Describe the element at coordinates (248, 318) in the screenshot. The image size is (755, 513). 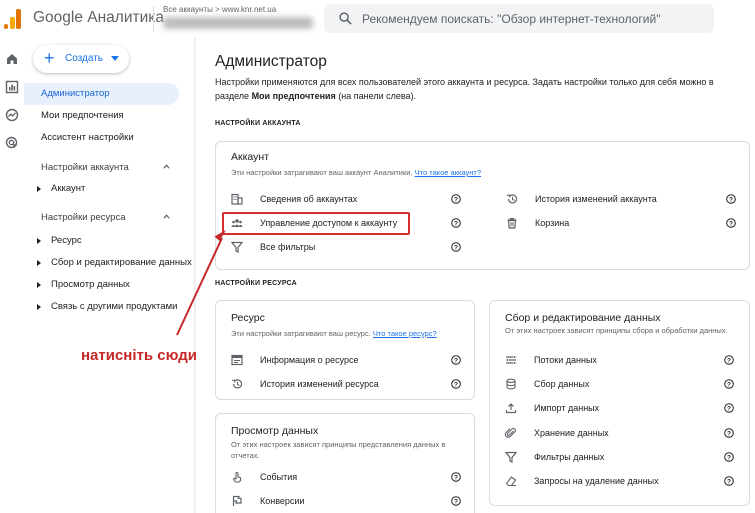
I see `resource-card-title: Ресурс` at that location.